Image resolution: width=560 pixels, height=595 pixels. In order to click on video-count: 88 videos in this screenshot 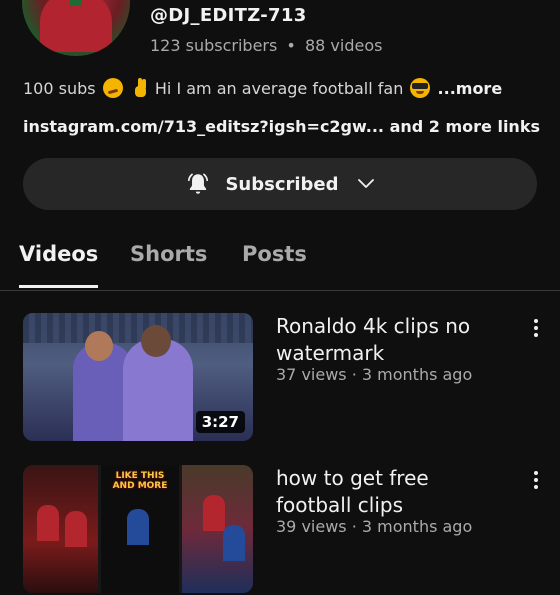, I will do `click(343, 45)`.